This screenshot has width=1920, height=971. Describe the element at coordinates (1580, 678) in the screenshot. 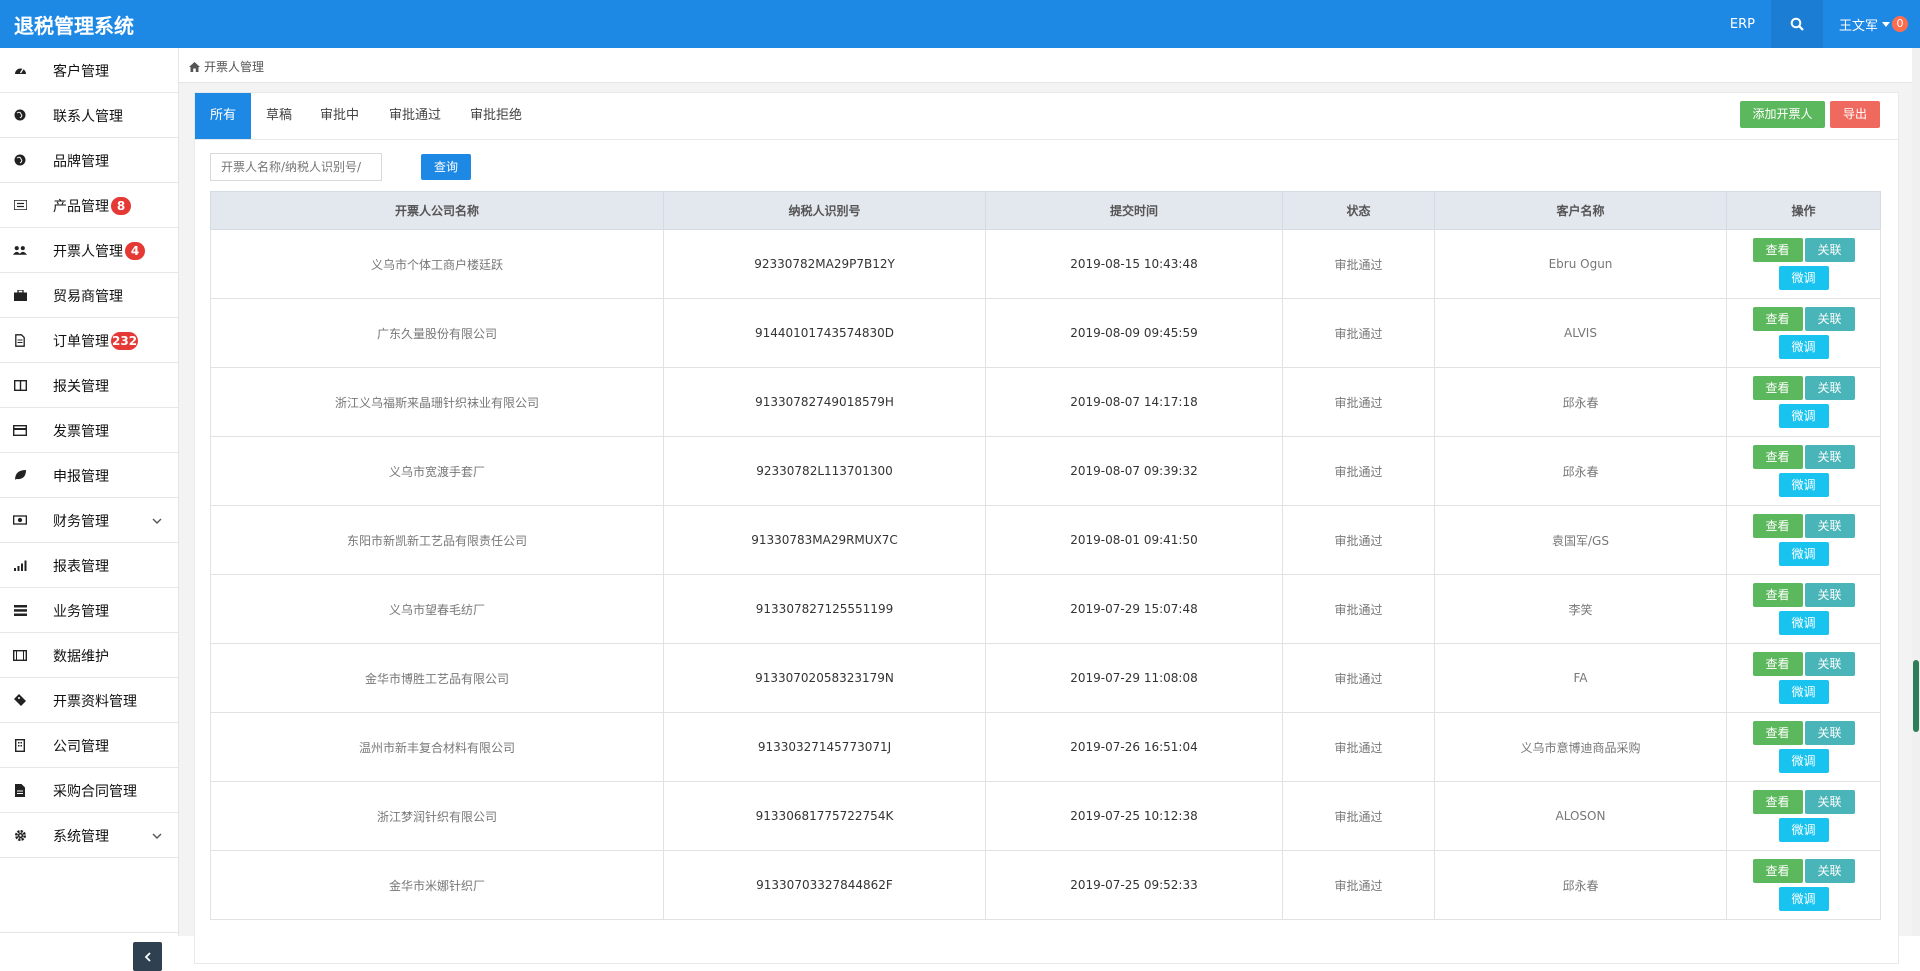

I see `customer-name-cell: FA` at that location.